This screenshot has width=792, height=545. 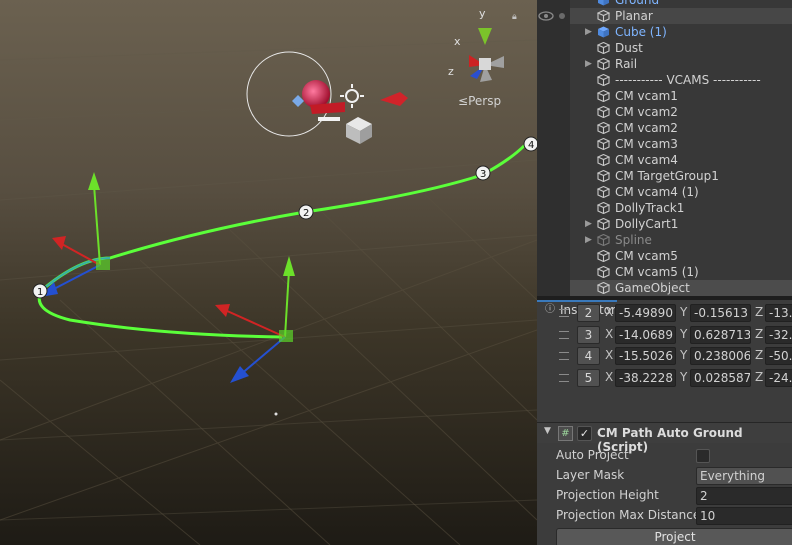 What do you see at coordinates (592, 455) in the screenshot?
I see `auto-project-label: Auto Project` at bounding box center [592, 455].